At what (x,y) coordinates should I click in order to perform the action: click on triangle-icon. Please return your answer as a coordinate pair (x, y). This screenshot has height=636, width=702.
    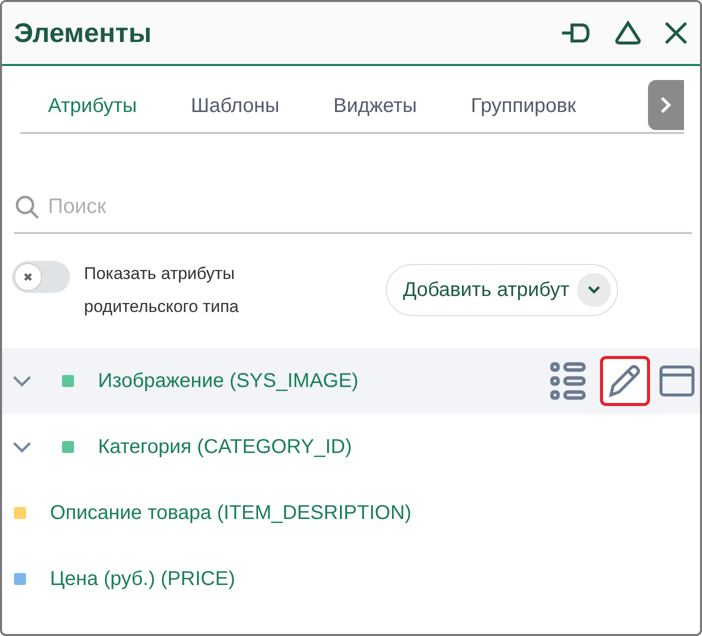
    Looking at the image, I should click on (628, 33).